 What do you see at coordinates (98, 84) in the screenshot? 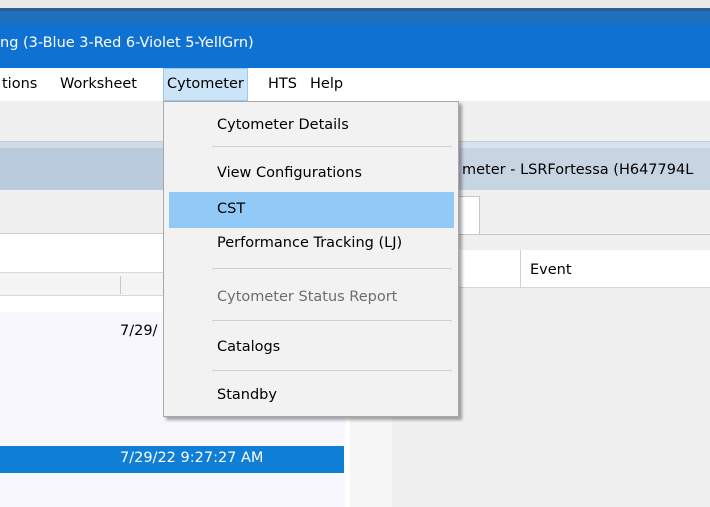
I see `menu-worksheet: Worksheet` at bounding box center [98, 84].